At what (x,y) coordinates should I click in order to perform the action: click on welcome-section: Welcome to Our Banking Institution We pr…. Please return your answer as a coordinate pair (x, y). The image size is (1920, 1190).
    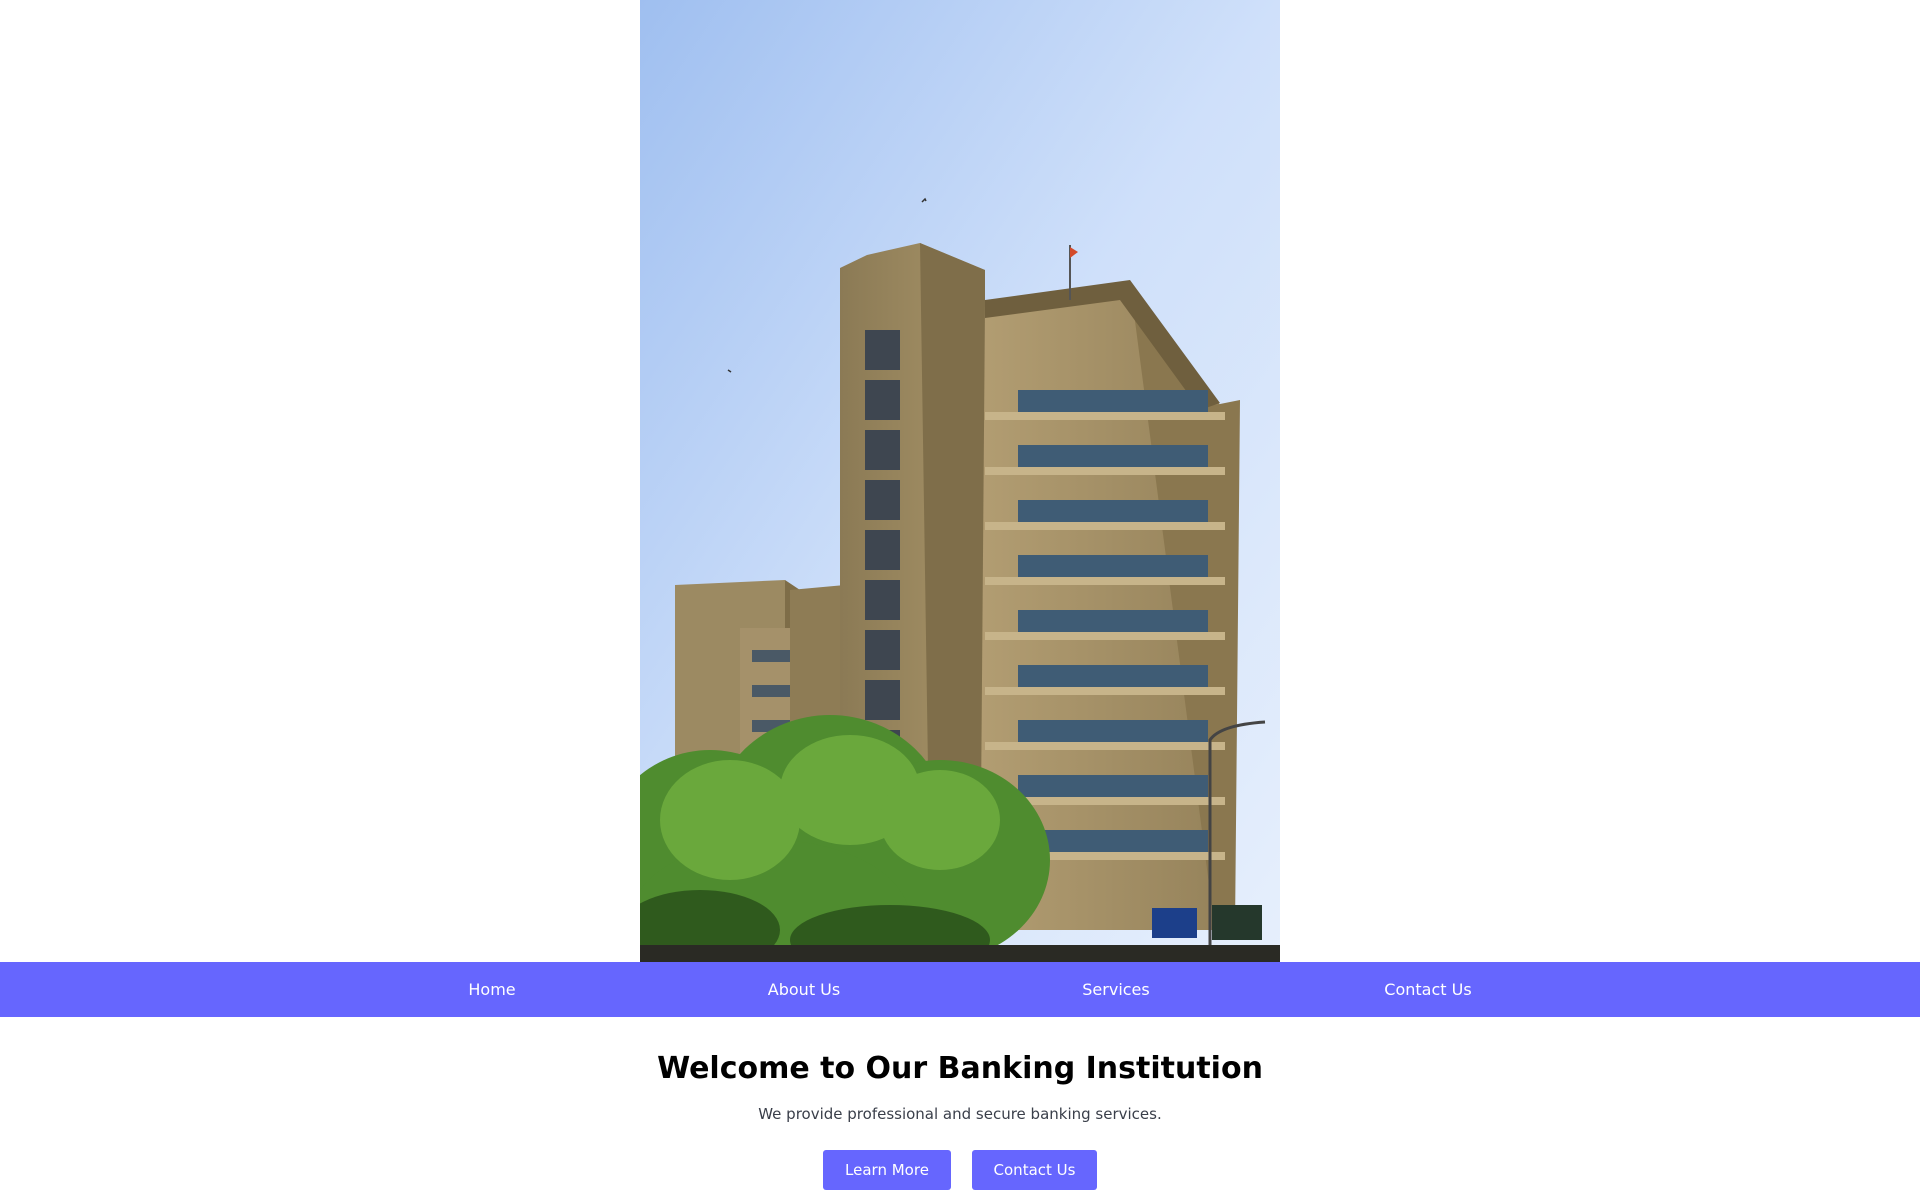
    Looking at the image, I should click on (960, 1103).